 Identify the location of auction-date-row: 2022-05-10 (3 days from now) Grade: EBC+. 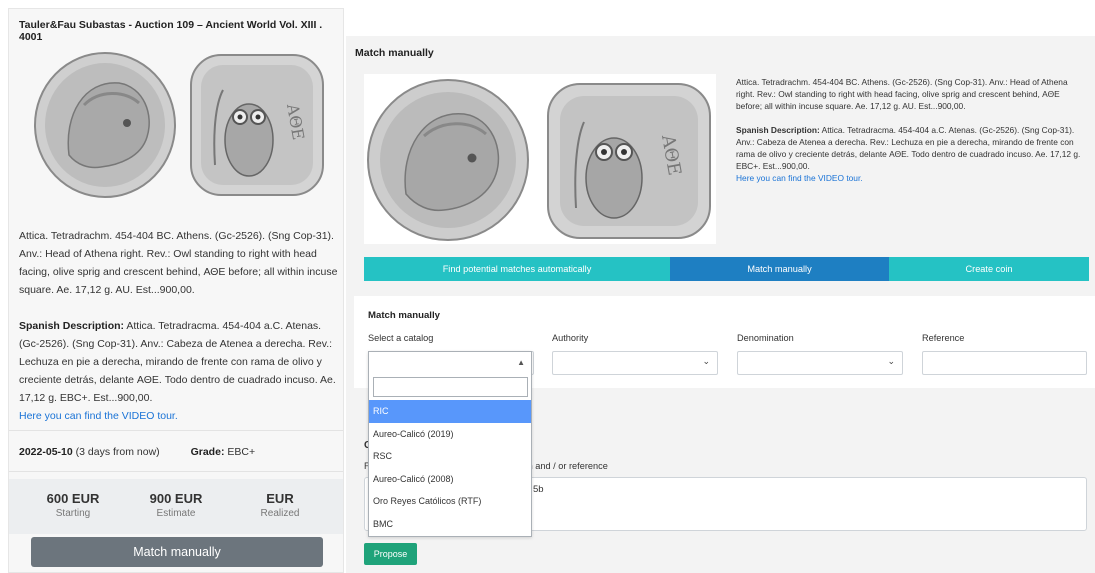
(137, 452).